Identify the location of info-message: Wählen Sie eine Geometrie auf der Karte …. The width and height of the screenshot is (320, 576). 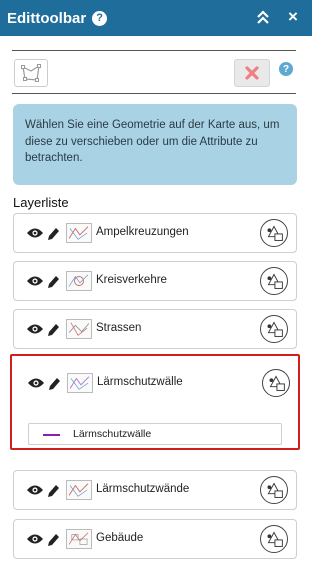
(155, 144).